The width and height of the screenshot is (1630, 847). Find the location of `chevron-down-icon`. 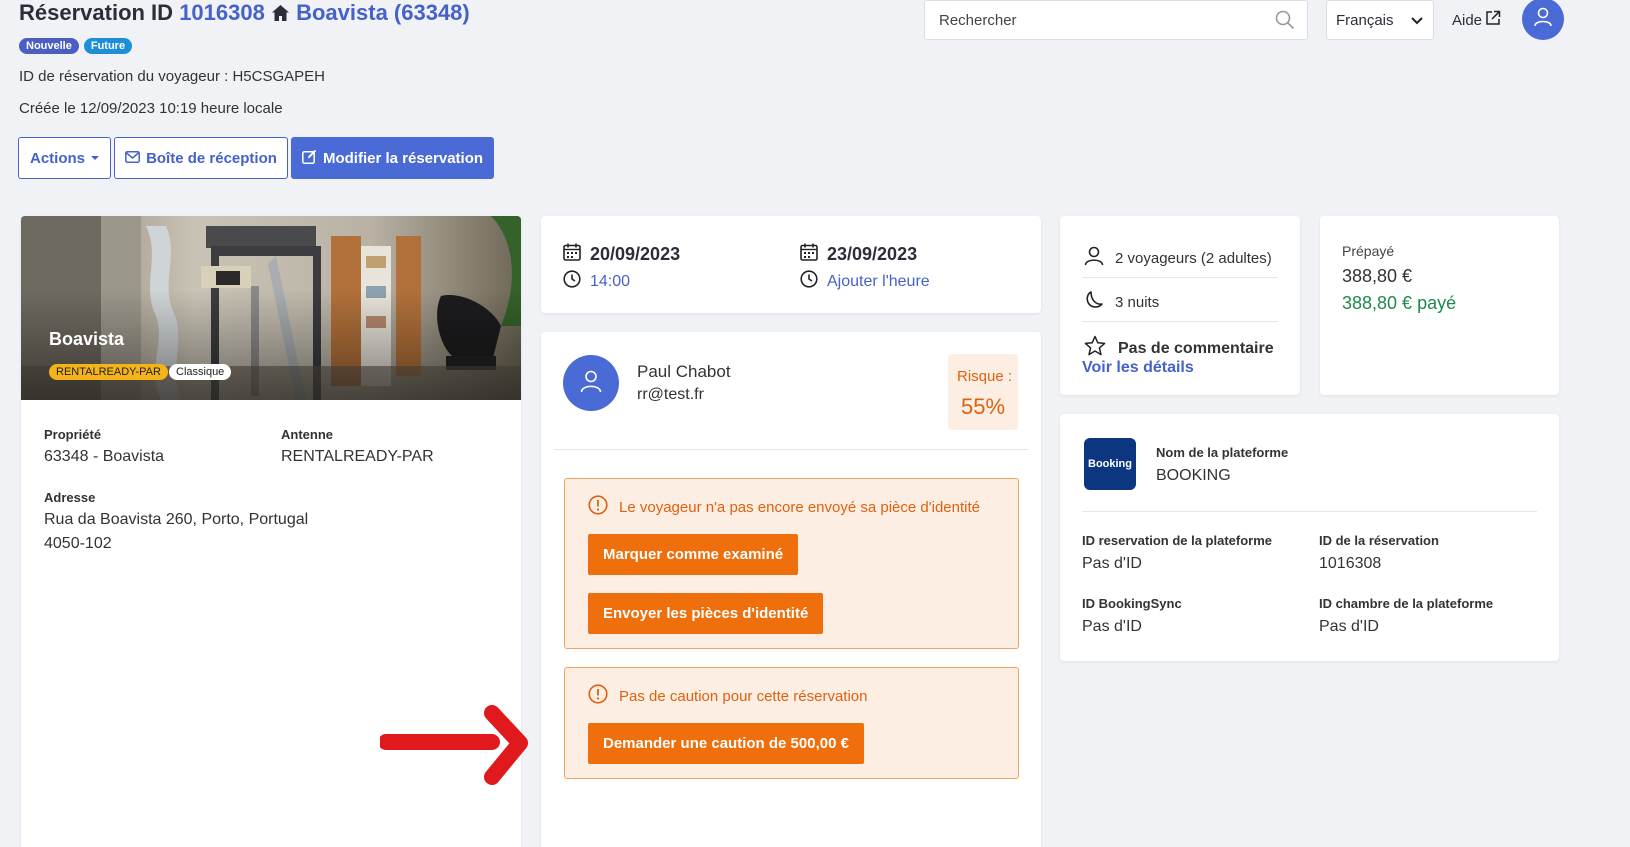

chevron-down-icon is located at coordinates (1417, 20).